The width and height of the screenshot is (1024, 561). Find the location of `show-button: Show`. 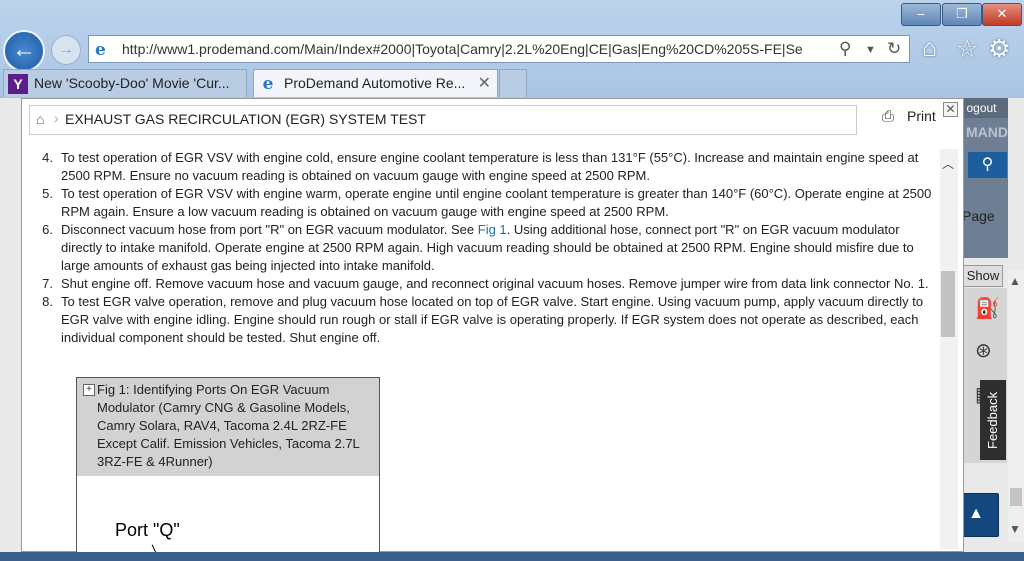

show-button: Show is located at coordinates (983, 276).